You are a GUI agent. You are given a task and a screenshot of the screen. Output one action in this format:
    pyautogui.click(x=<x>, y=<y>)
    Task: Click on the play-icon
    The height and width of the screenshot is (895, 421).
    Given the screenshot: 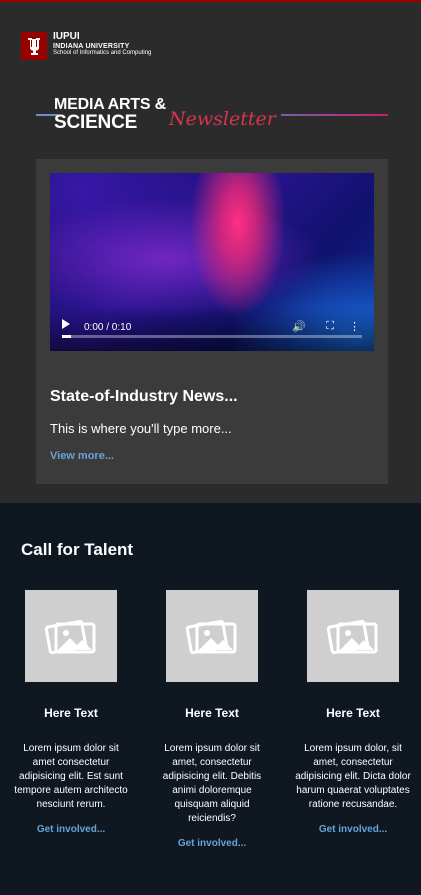 What is the action you would take?
    pyautogui.click(x=66, y=324)
    